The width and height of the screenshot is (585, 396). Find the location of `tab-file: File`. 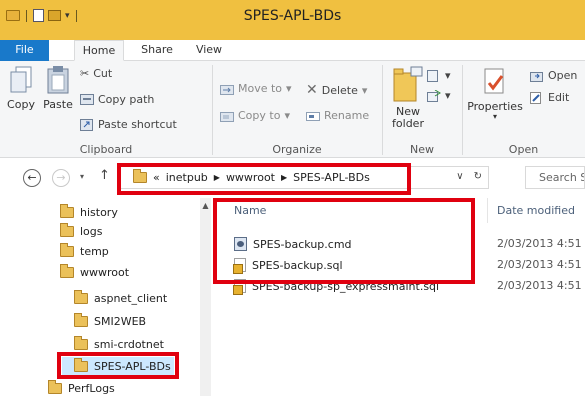

tab-file: File is located at coordinates (24, 50).